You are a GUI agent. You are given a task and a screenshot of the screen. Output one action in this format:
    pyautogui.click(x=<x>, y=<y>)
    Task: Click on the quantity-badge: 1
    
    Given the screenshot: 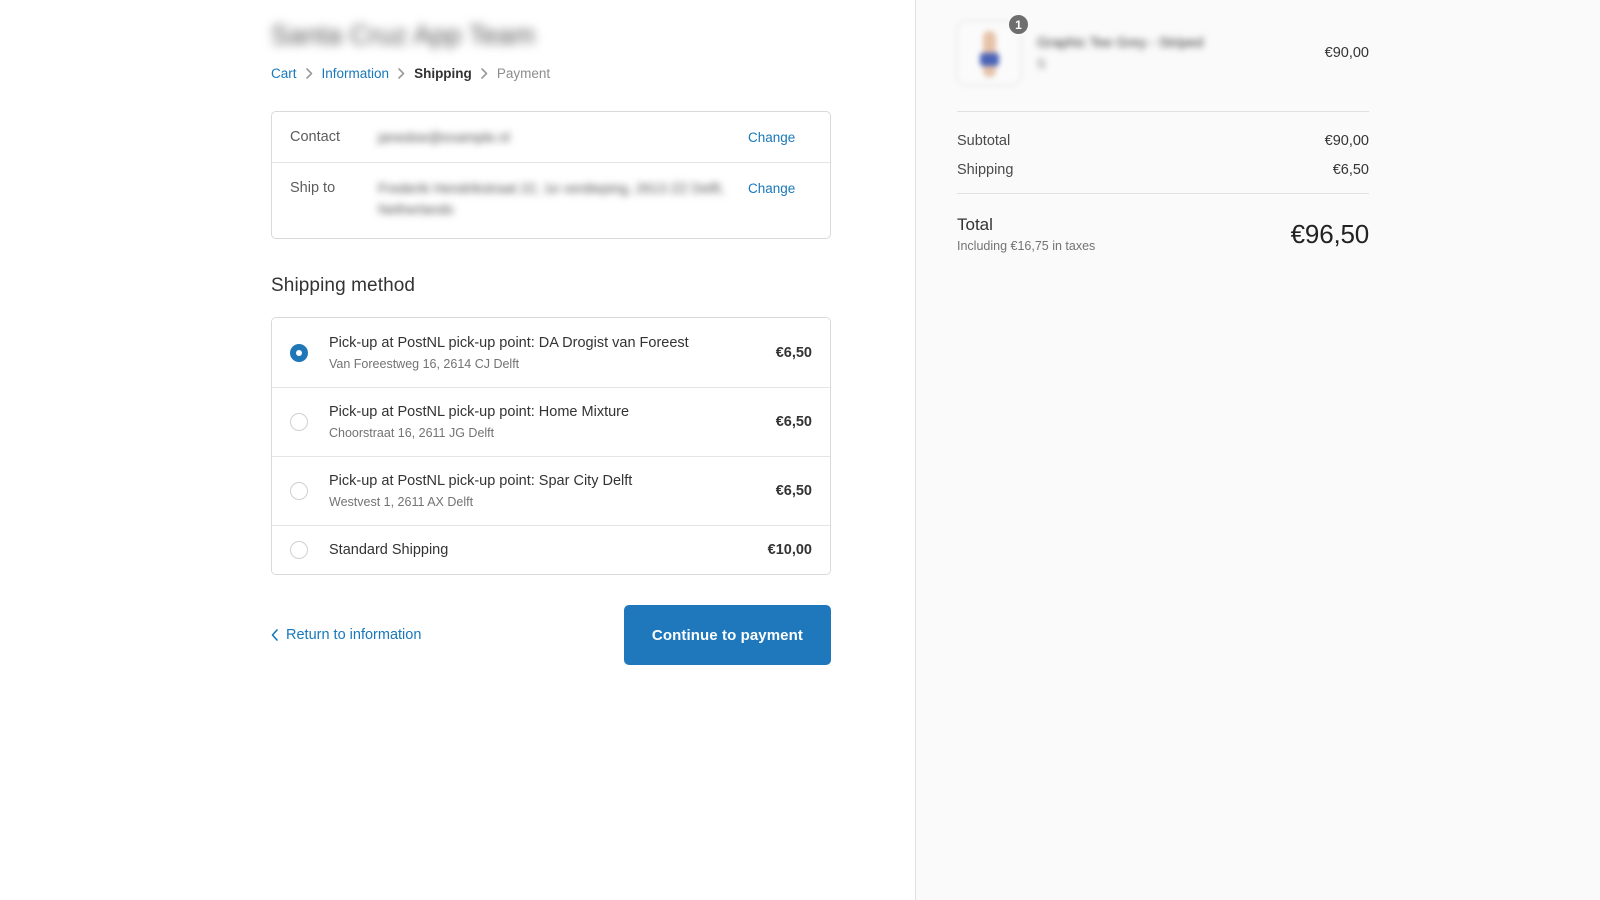 What is the action you would take?
    pyautogui.click(x=1018, y=24)
    